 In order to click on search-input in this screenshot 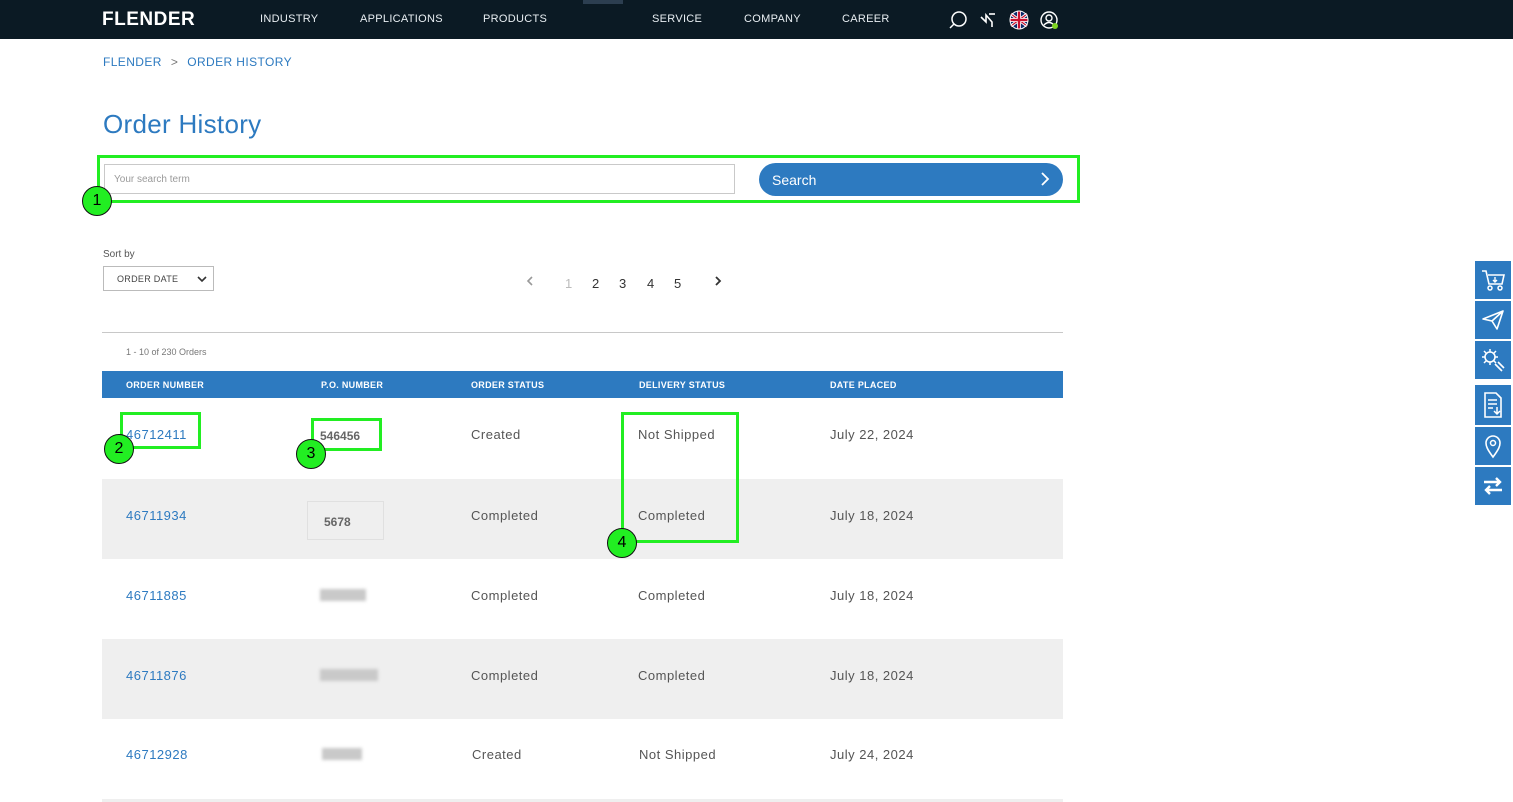, I will do `click(419, 179)`.